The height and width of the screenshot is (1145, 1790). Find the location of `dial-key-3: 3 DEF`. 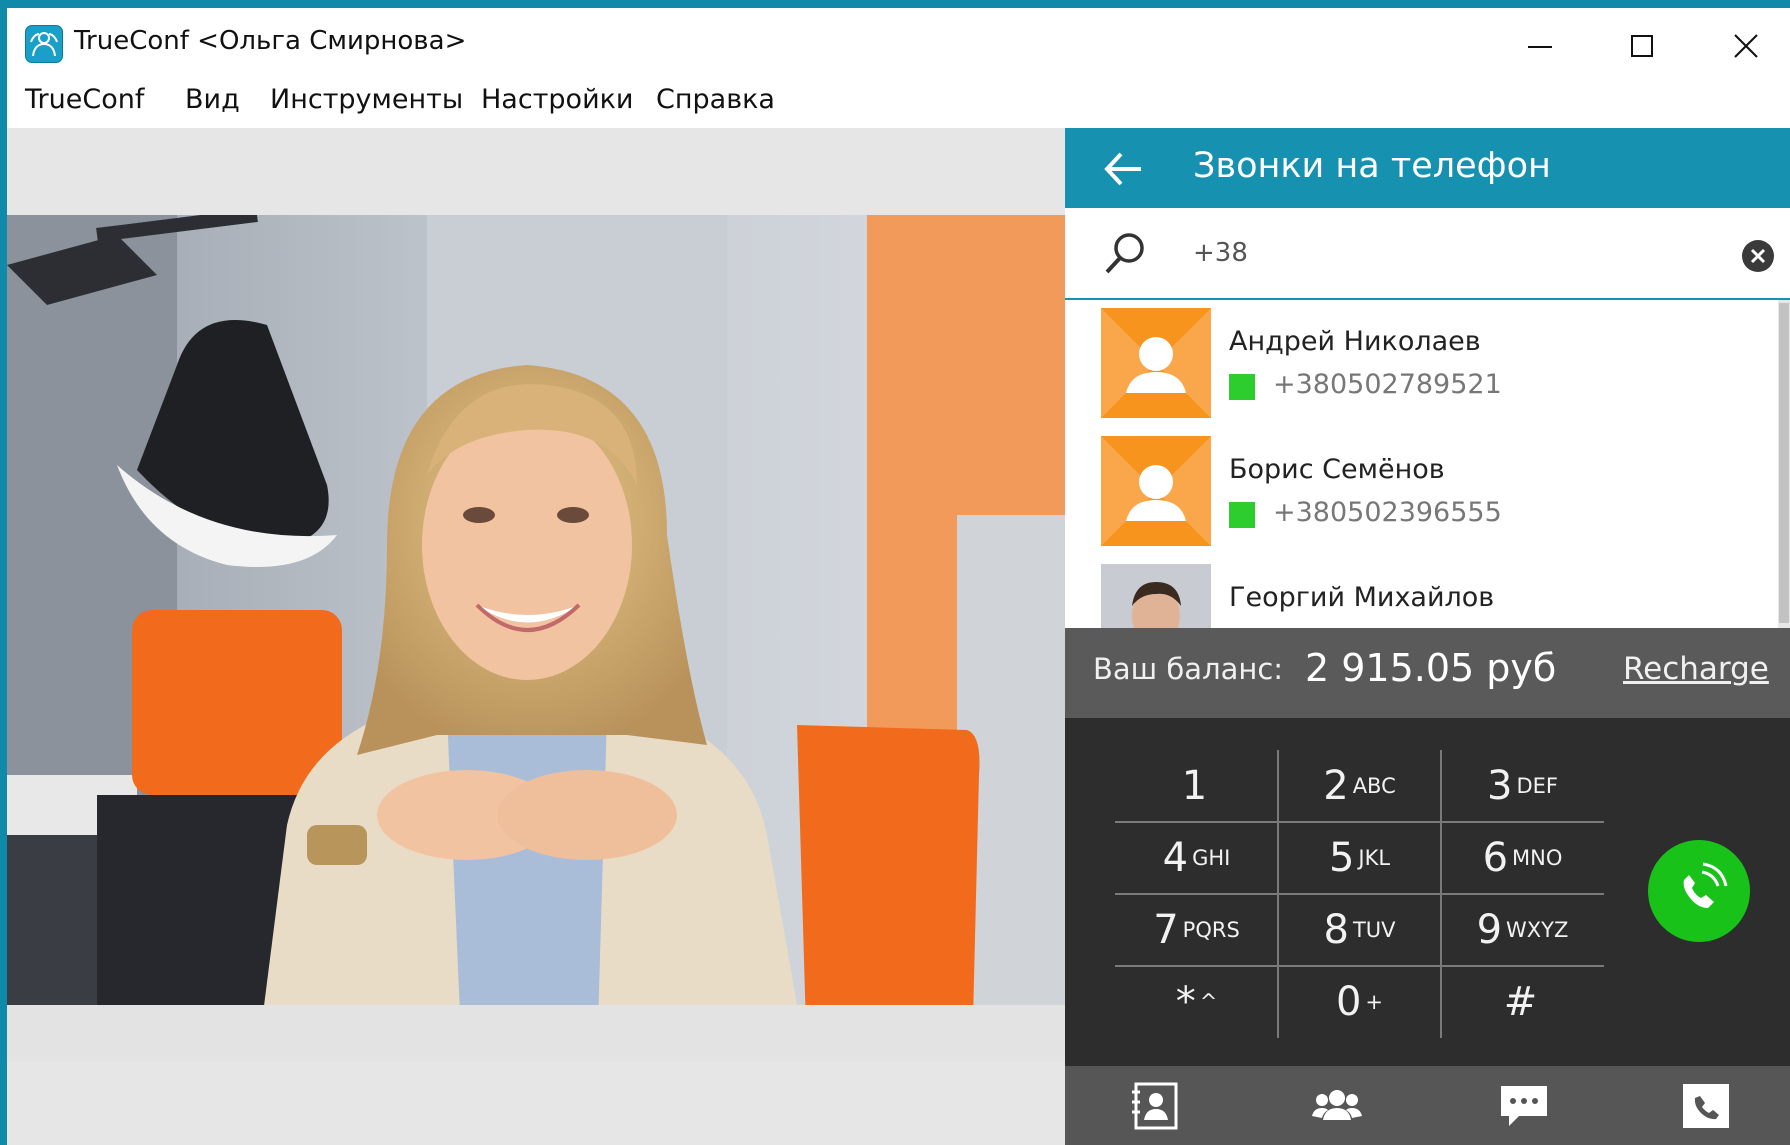

dial-key-3: 3 DEF is located at coordinates (1522, 786).